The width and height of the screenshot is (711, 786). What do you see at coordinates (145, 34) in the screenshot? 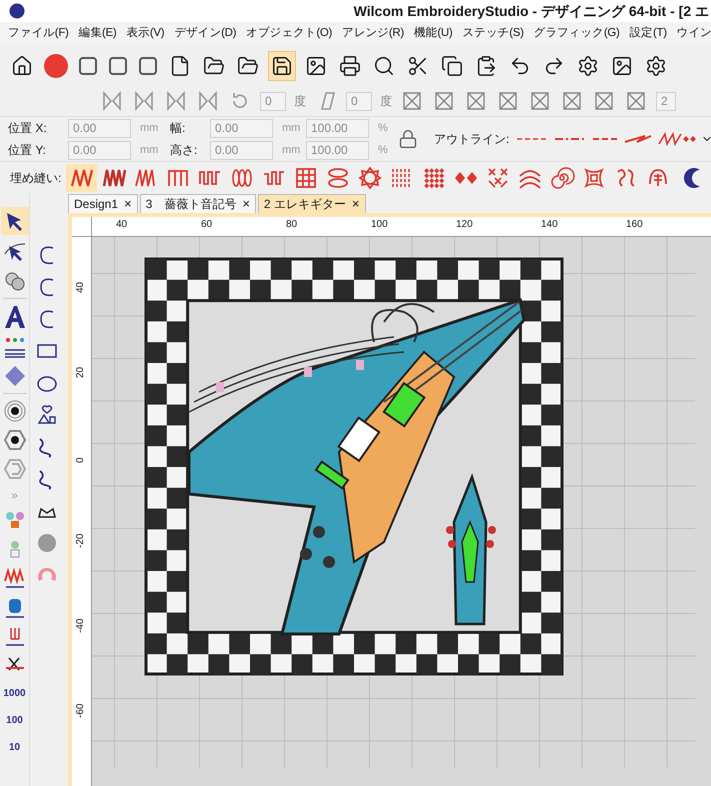
I see `menu-item: 表示(V)` at bounding box center [145, 34].